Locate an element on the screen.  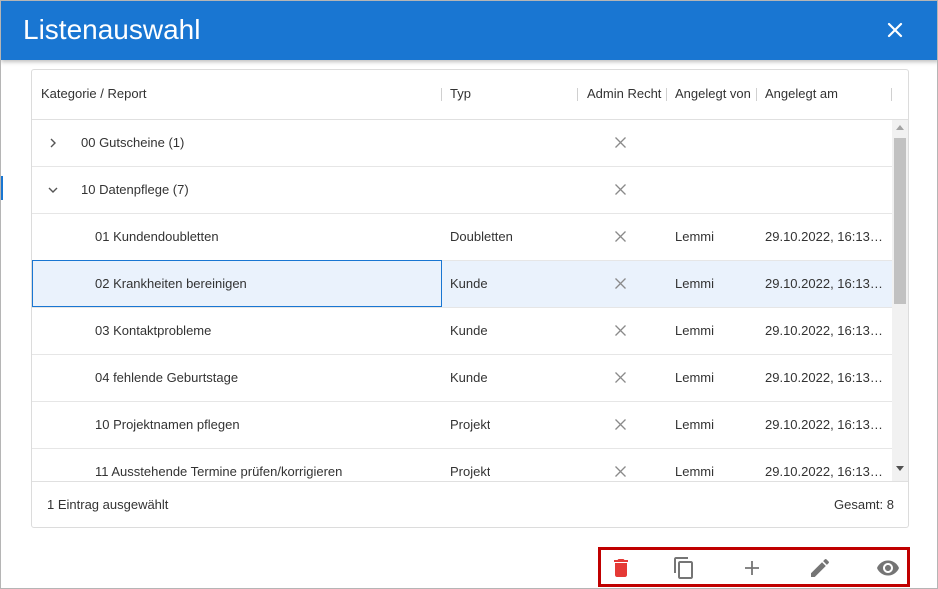
chevron-down-icon is located at coordinates (53, 190).